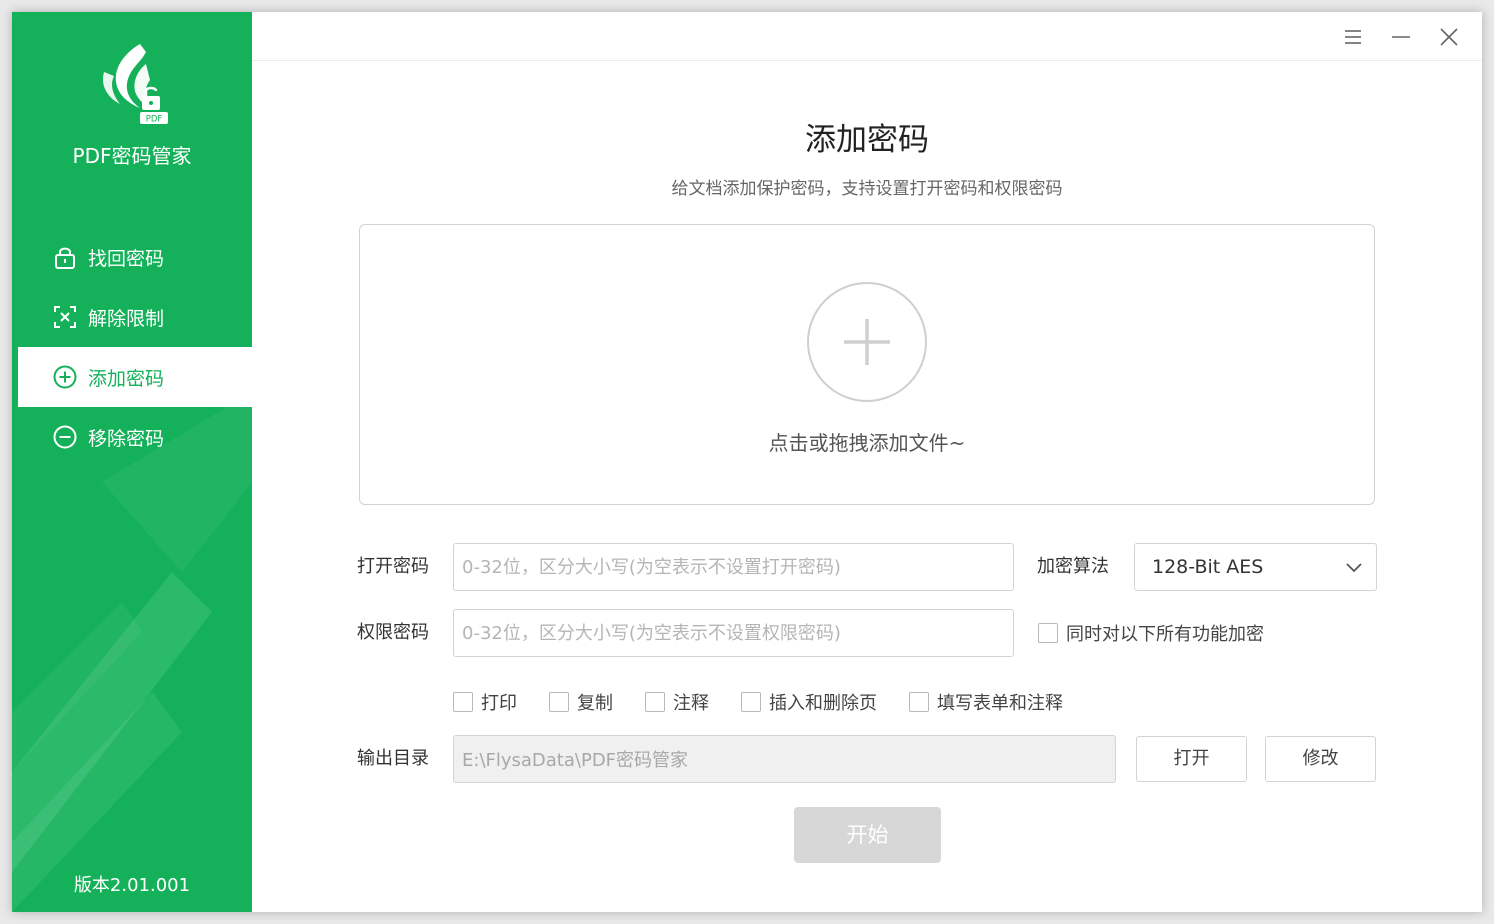  Describe the element at coordinates (733, 633) in the screenshot. I see `permission-password-input` at that location.